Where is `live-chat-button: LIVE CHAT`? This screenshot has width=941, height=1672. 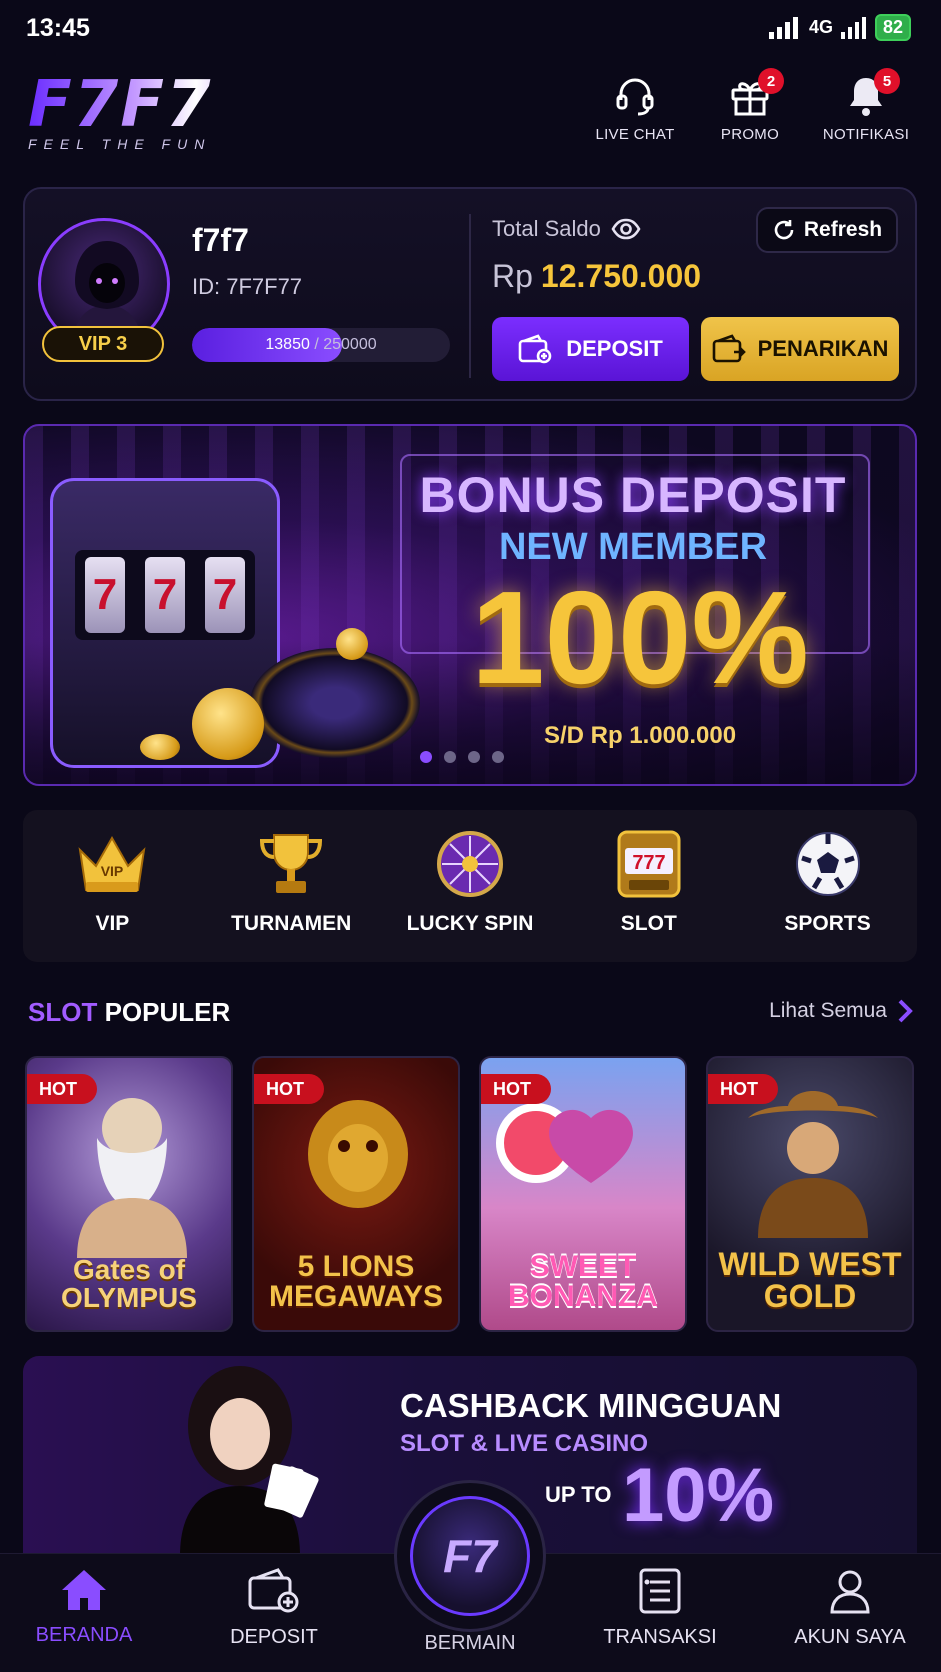 live-chat-button: LIVE CHAT is located at coordinates (635, 107).